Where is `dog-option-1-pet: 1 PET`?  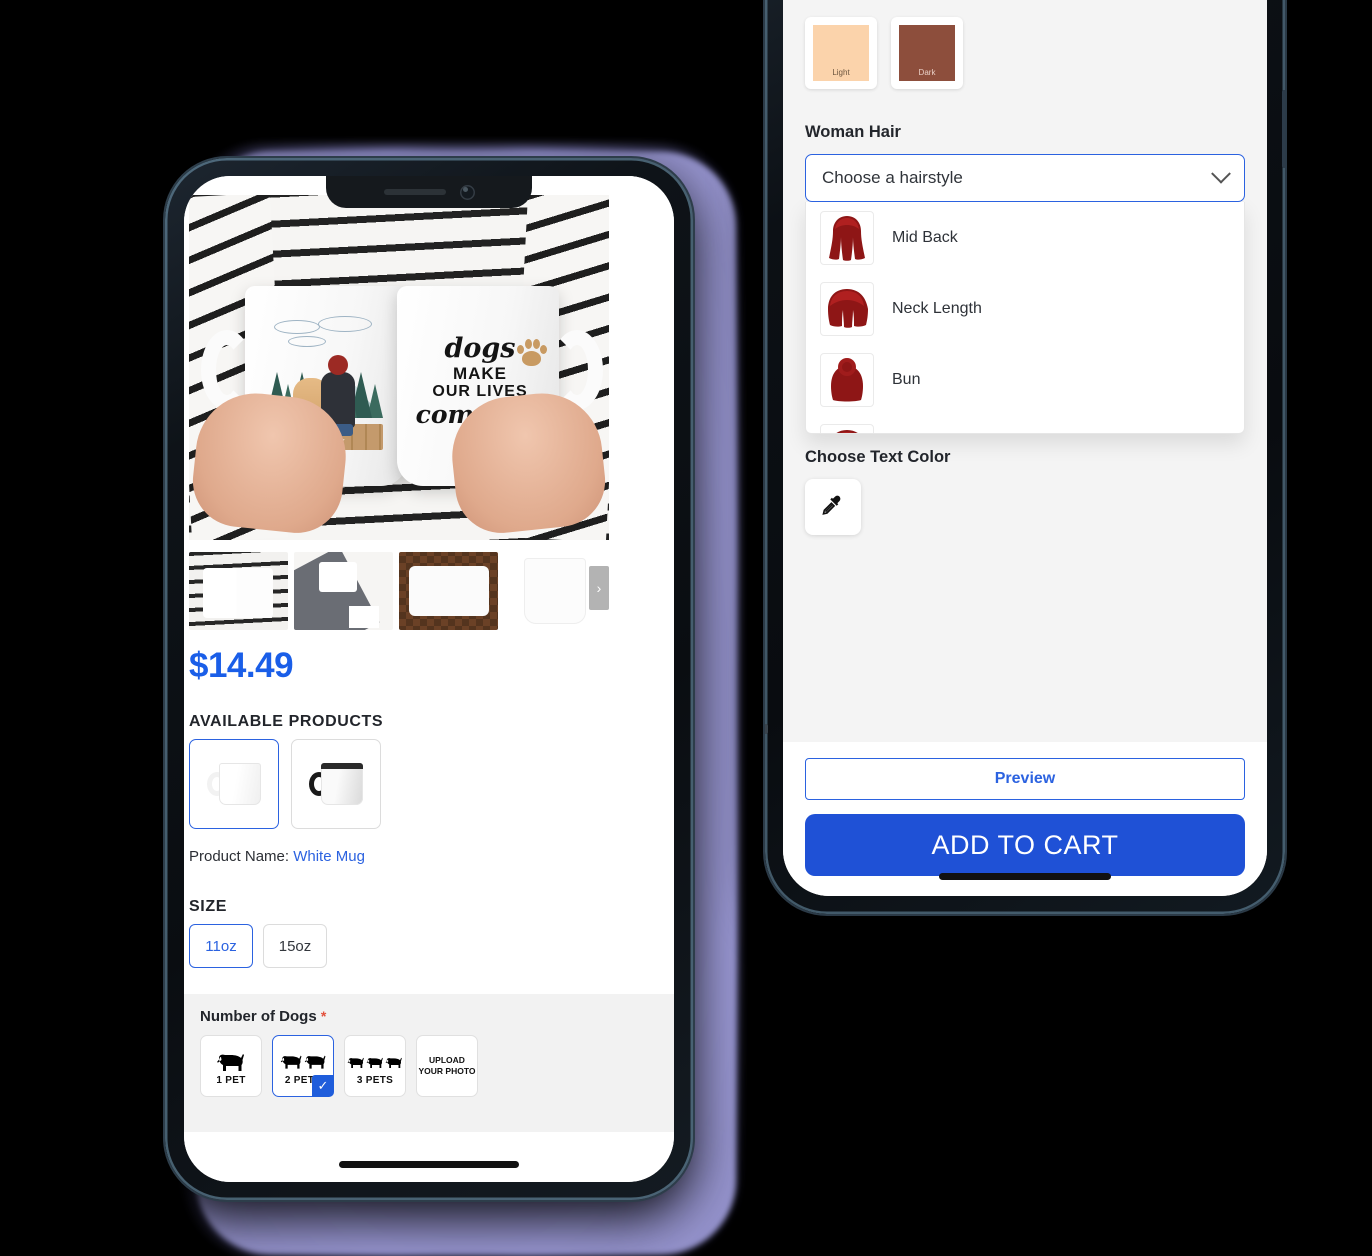
dog-option-1-pet: 1 PET is located at coordinates (231, 1066).